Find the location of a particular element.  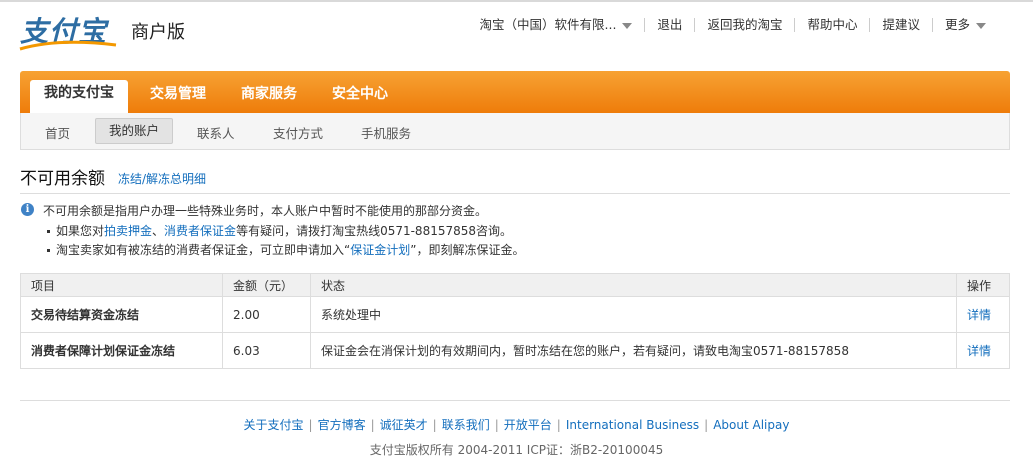

more-label: 更多 is located at coordinates (957, 24).